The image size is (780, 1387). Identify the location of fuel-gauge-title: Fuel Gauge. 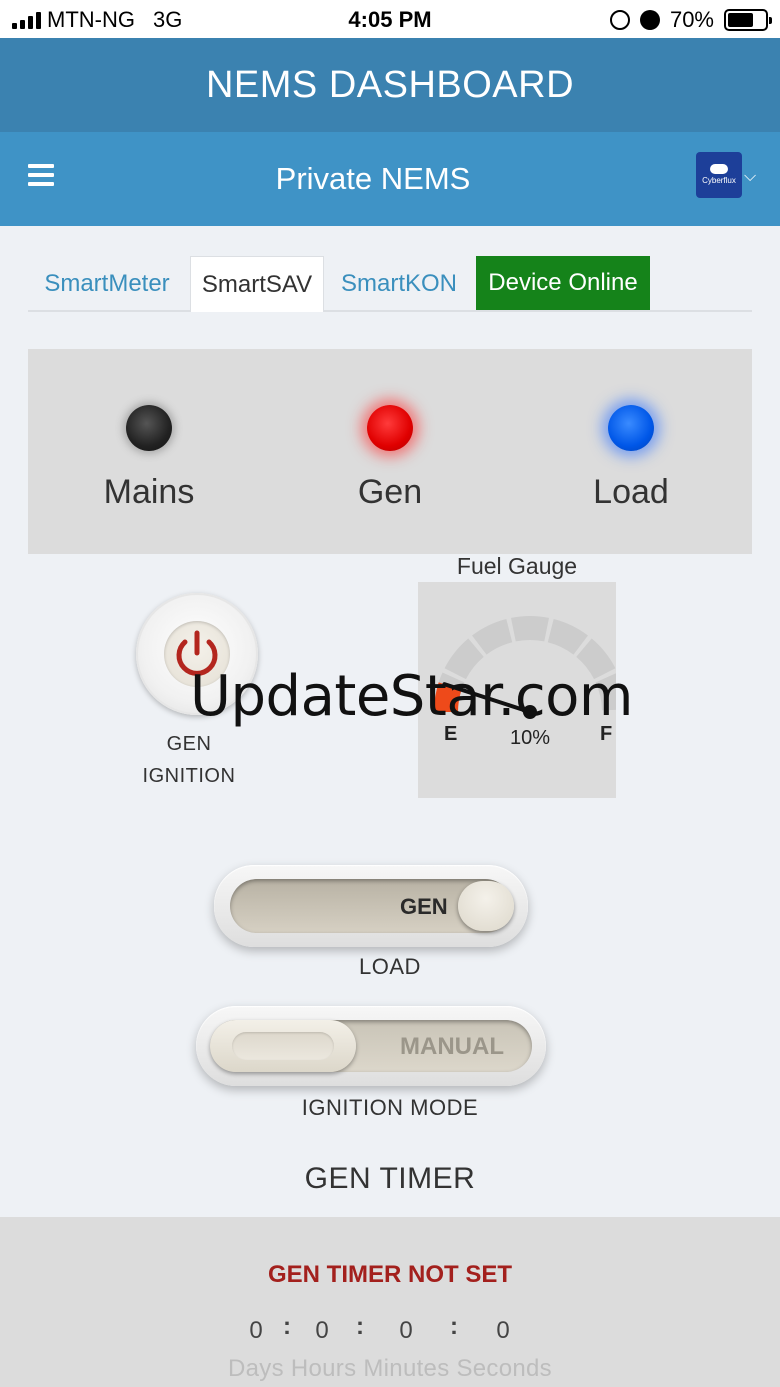
(517, 566).